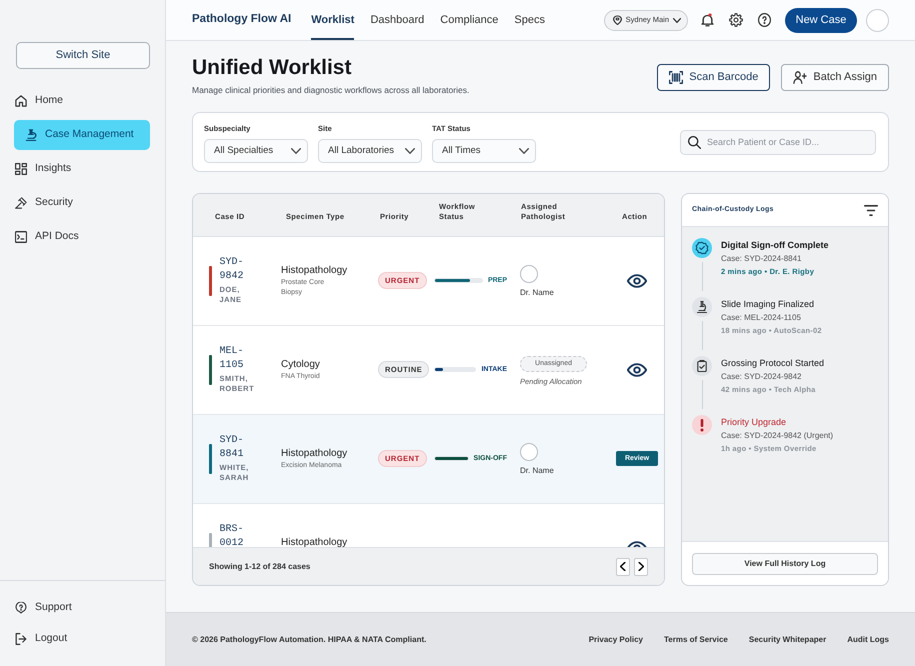  I want to click on log-case: Case: SYD-2024-8841, so click(761, 259).